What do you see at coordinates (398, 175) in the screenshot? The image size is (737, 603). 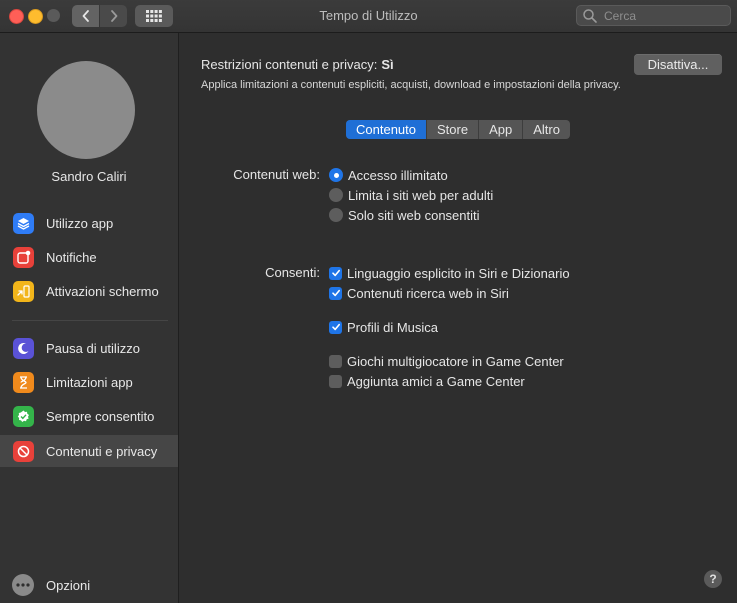 I see `radio-label: Accesso illimitato` at bounding box center [398, 175].